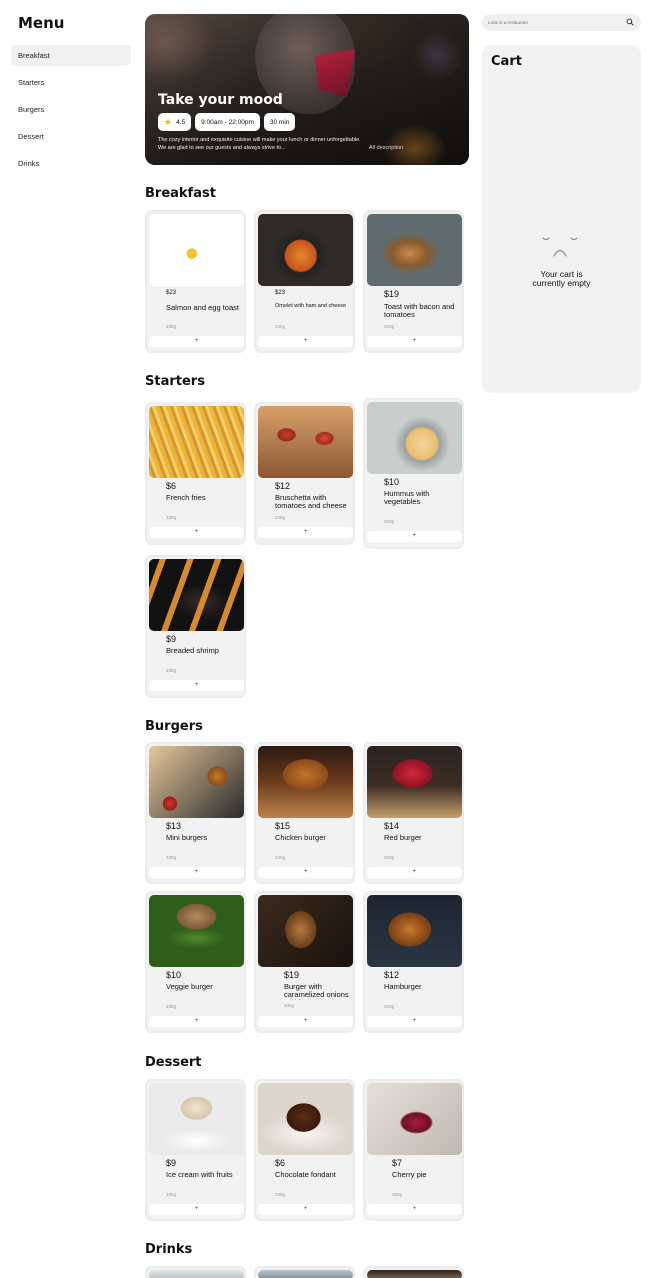 The image size is (659, 1278). Describe the element at coordinates (187, 837) in the screenshot. I see `product-name: Mini burgers` at that location.